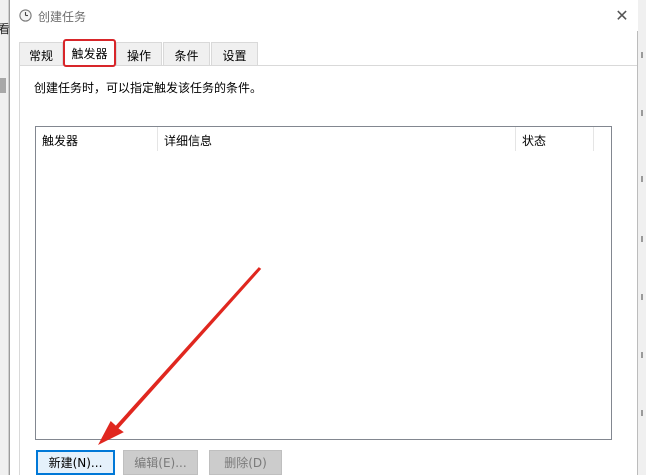 This screenshot has width=646, height=475. I want to click on list-header: 触发器 详细信息 状态, so click(323, 139).